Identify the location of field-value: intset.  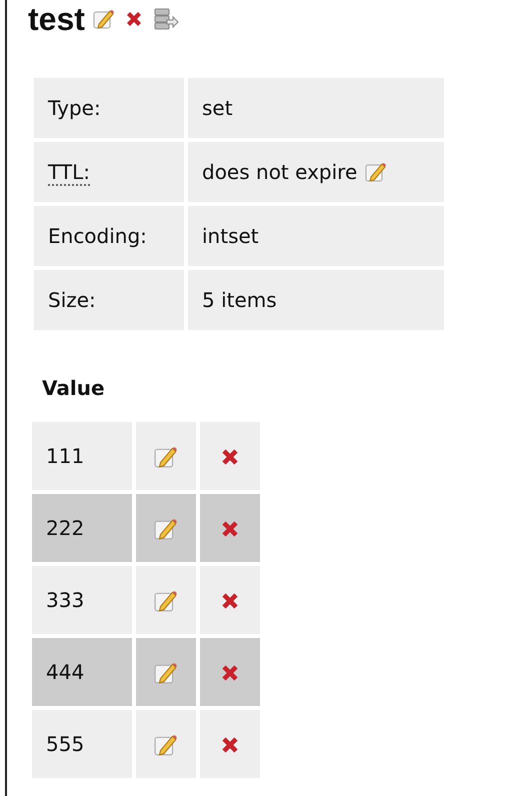
(230, 236).